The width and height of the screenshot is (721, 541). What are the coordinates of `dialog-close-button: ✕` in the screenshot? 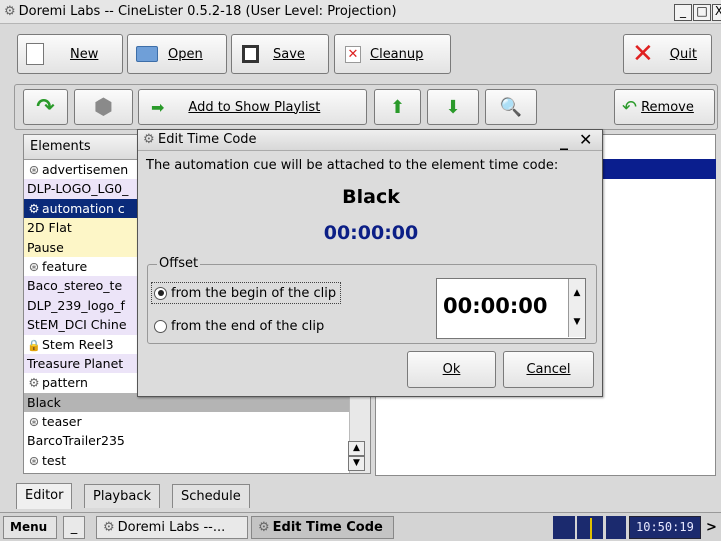 It's located at (585, 139).